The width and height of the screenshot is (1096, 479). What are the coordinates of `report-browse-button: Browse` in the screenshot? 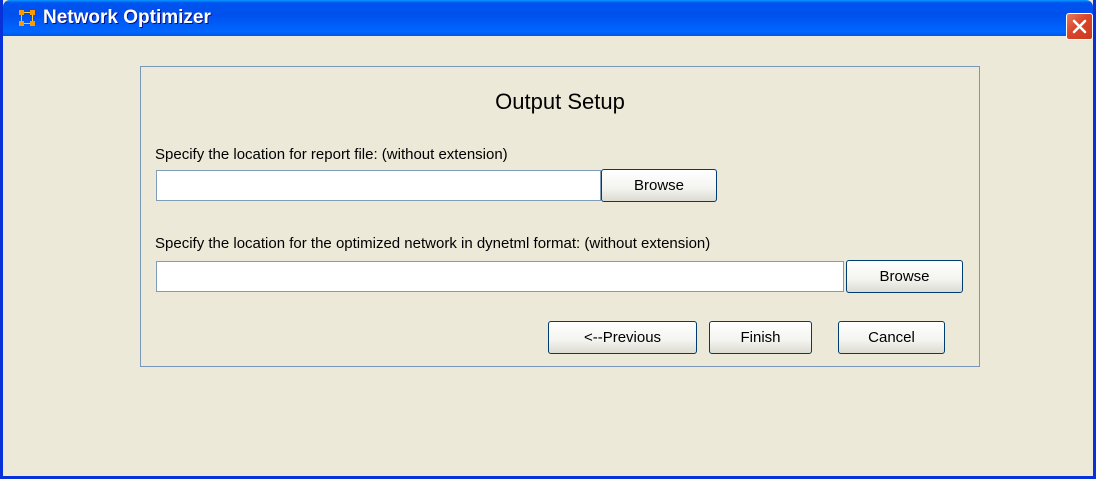 It's located at (659, 185).